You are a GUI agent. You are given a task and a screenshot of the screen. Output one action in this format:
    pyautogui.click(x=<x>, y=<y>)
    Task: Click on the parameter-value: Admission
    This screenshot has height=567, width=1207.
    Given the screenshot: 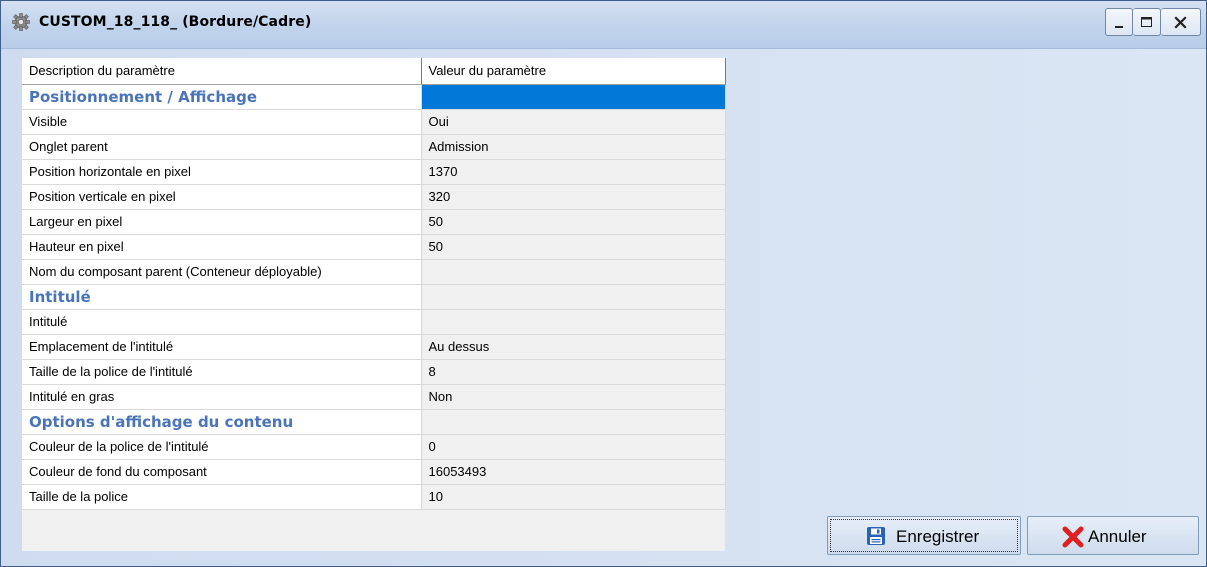 What is the action you would take?
    pyautogui.click(x=573, y=147)
    